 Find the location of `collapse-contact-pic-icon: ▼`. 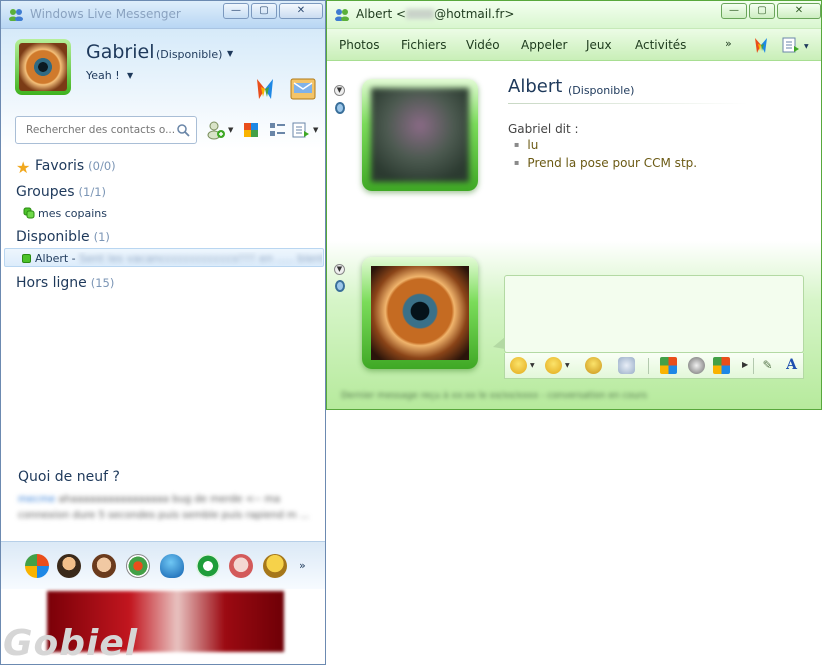

collapse-contact-pic-icon: ▼ is located at coordinates (339, 90).